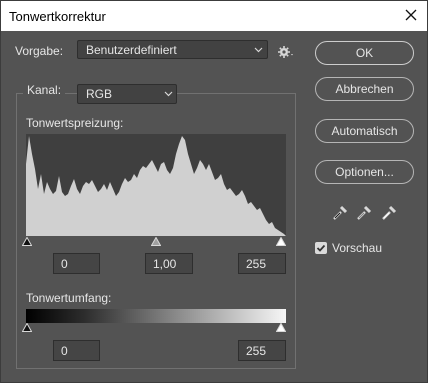 The width and height of the screenshot is (428, 383). Describe the element at coordinates (364, 53) in the screenshot. I see `ok-button: OK` at that location.